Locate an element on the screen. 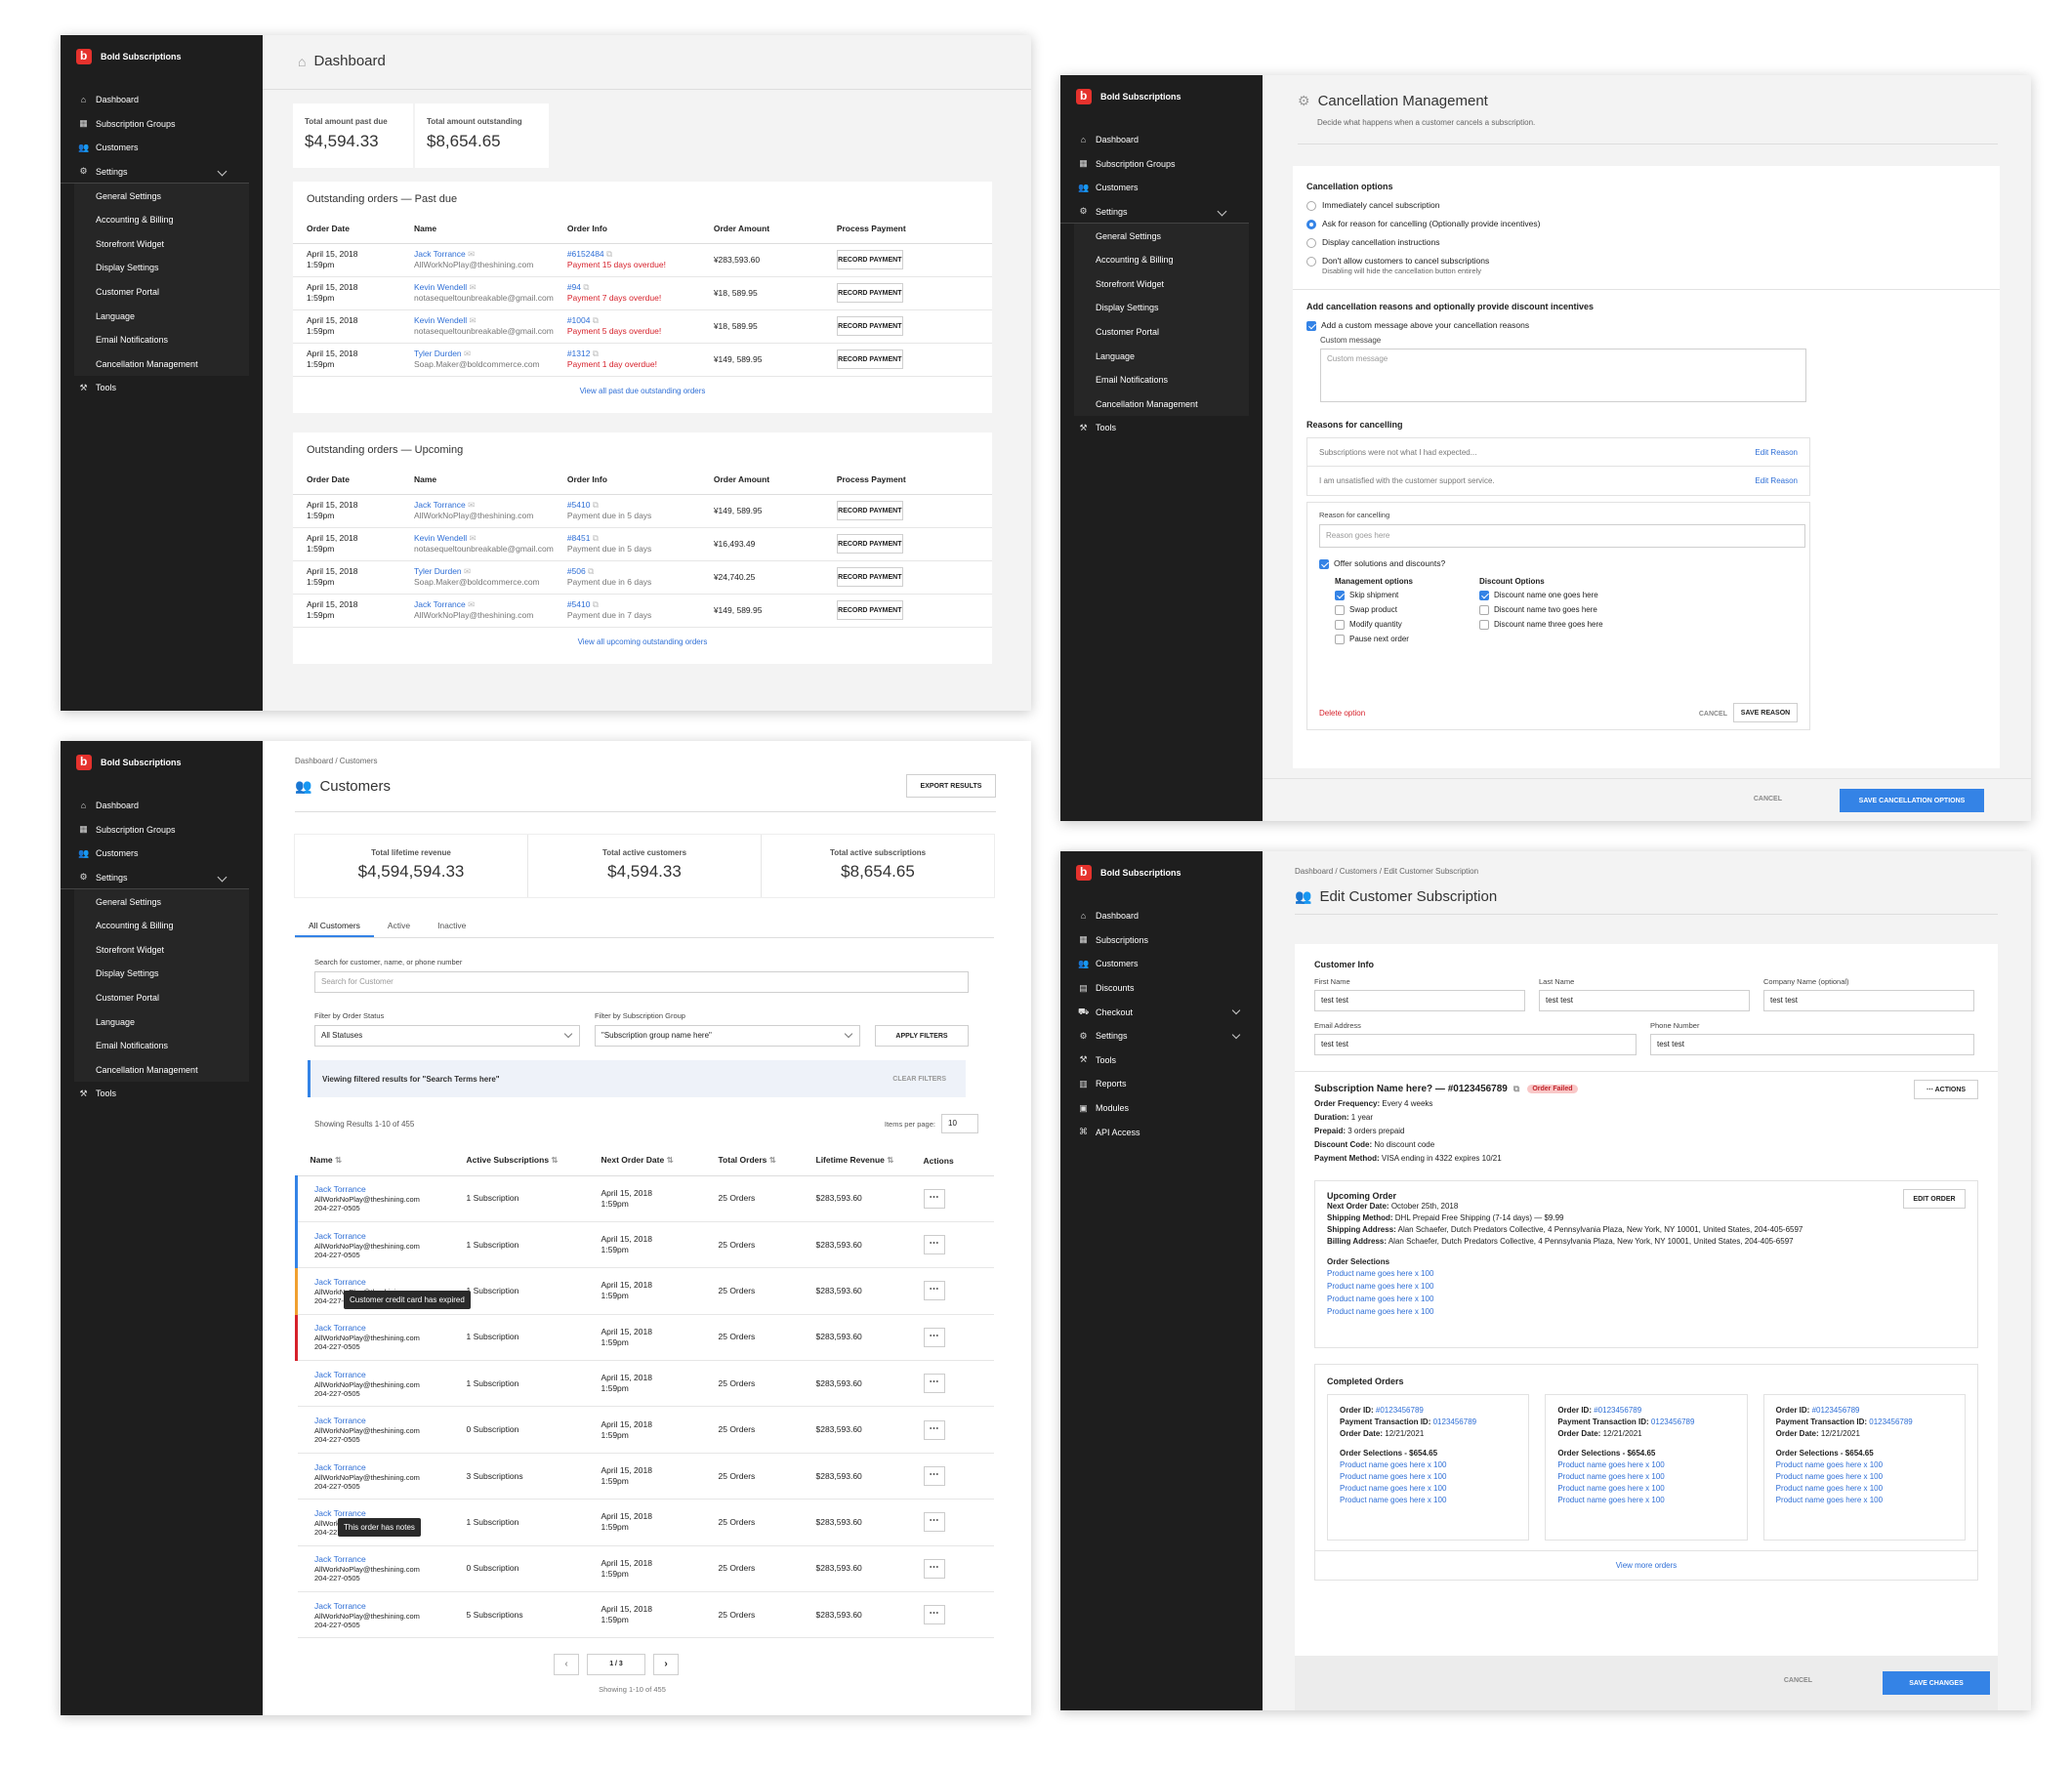 This screenshot has width=2072, height=1767. per-page-select: 10 is located at coordinates (959, 1123).